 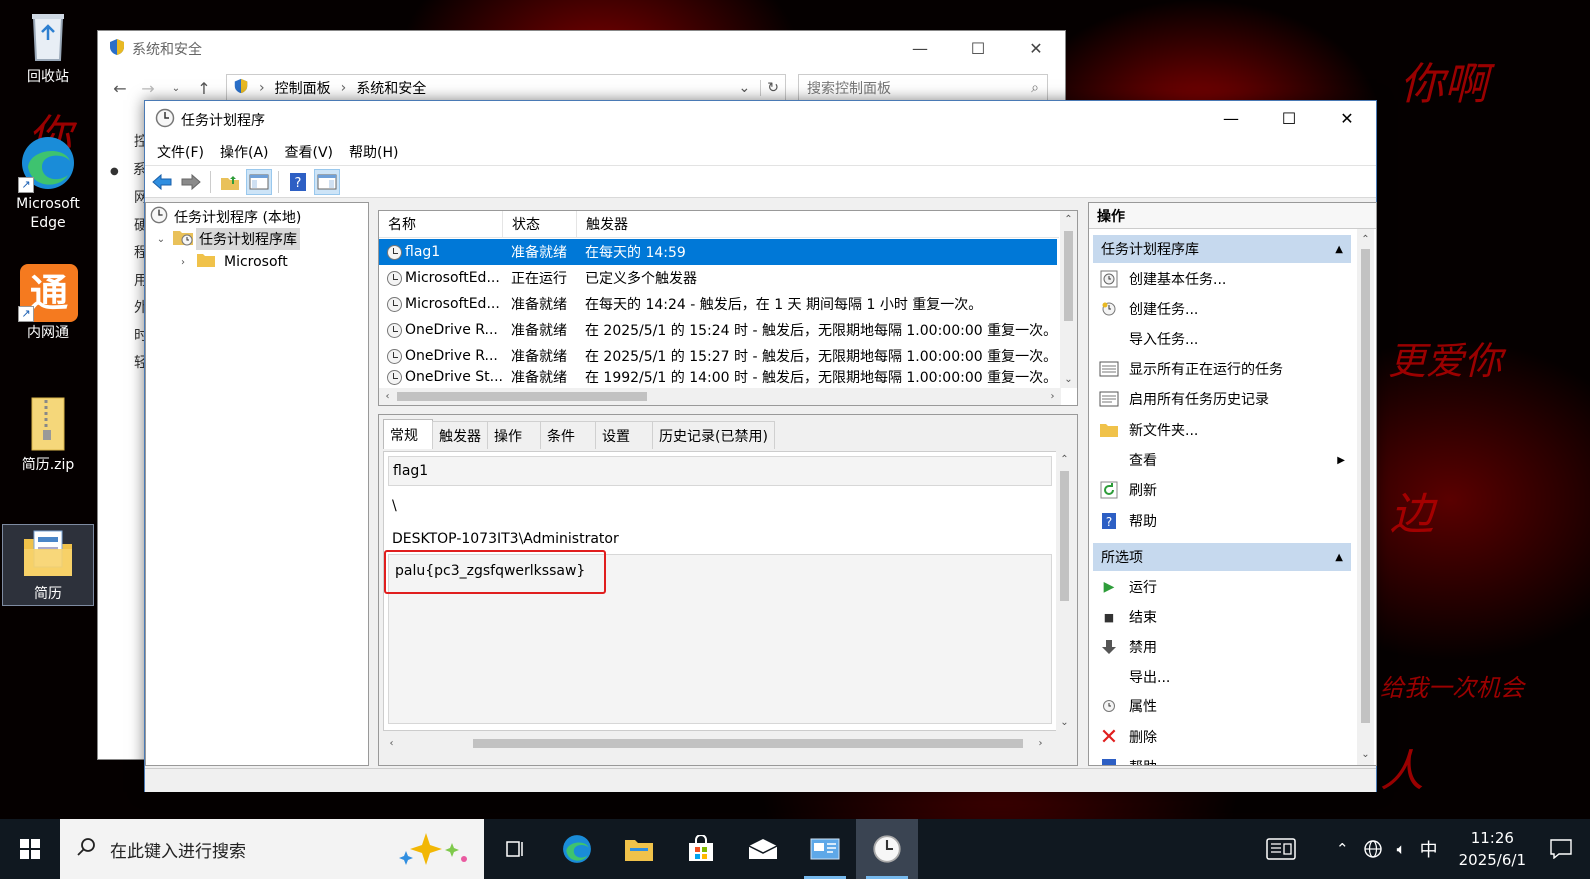 What do you see at coordinates (763, 849) in the screenshot?
I see `taskbar-mail` at bounding box center [763, 849].